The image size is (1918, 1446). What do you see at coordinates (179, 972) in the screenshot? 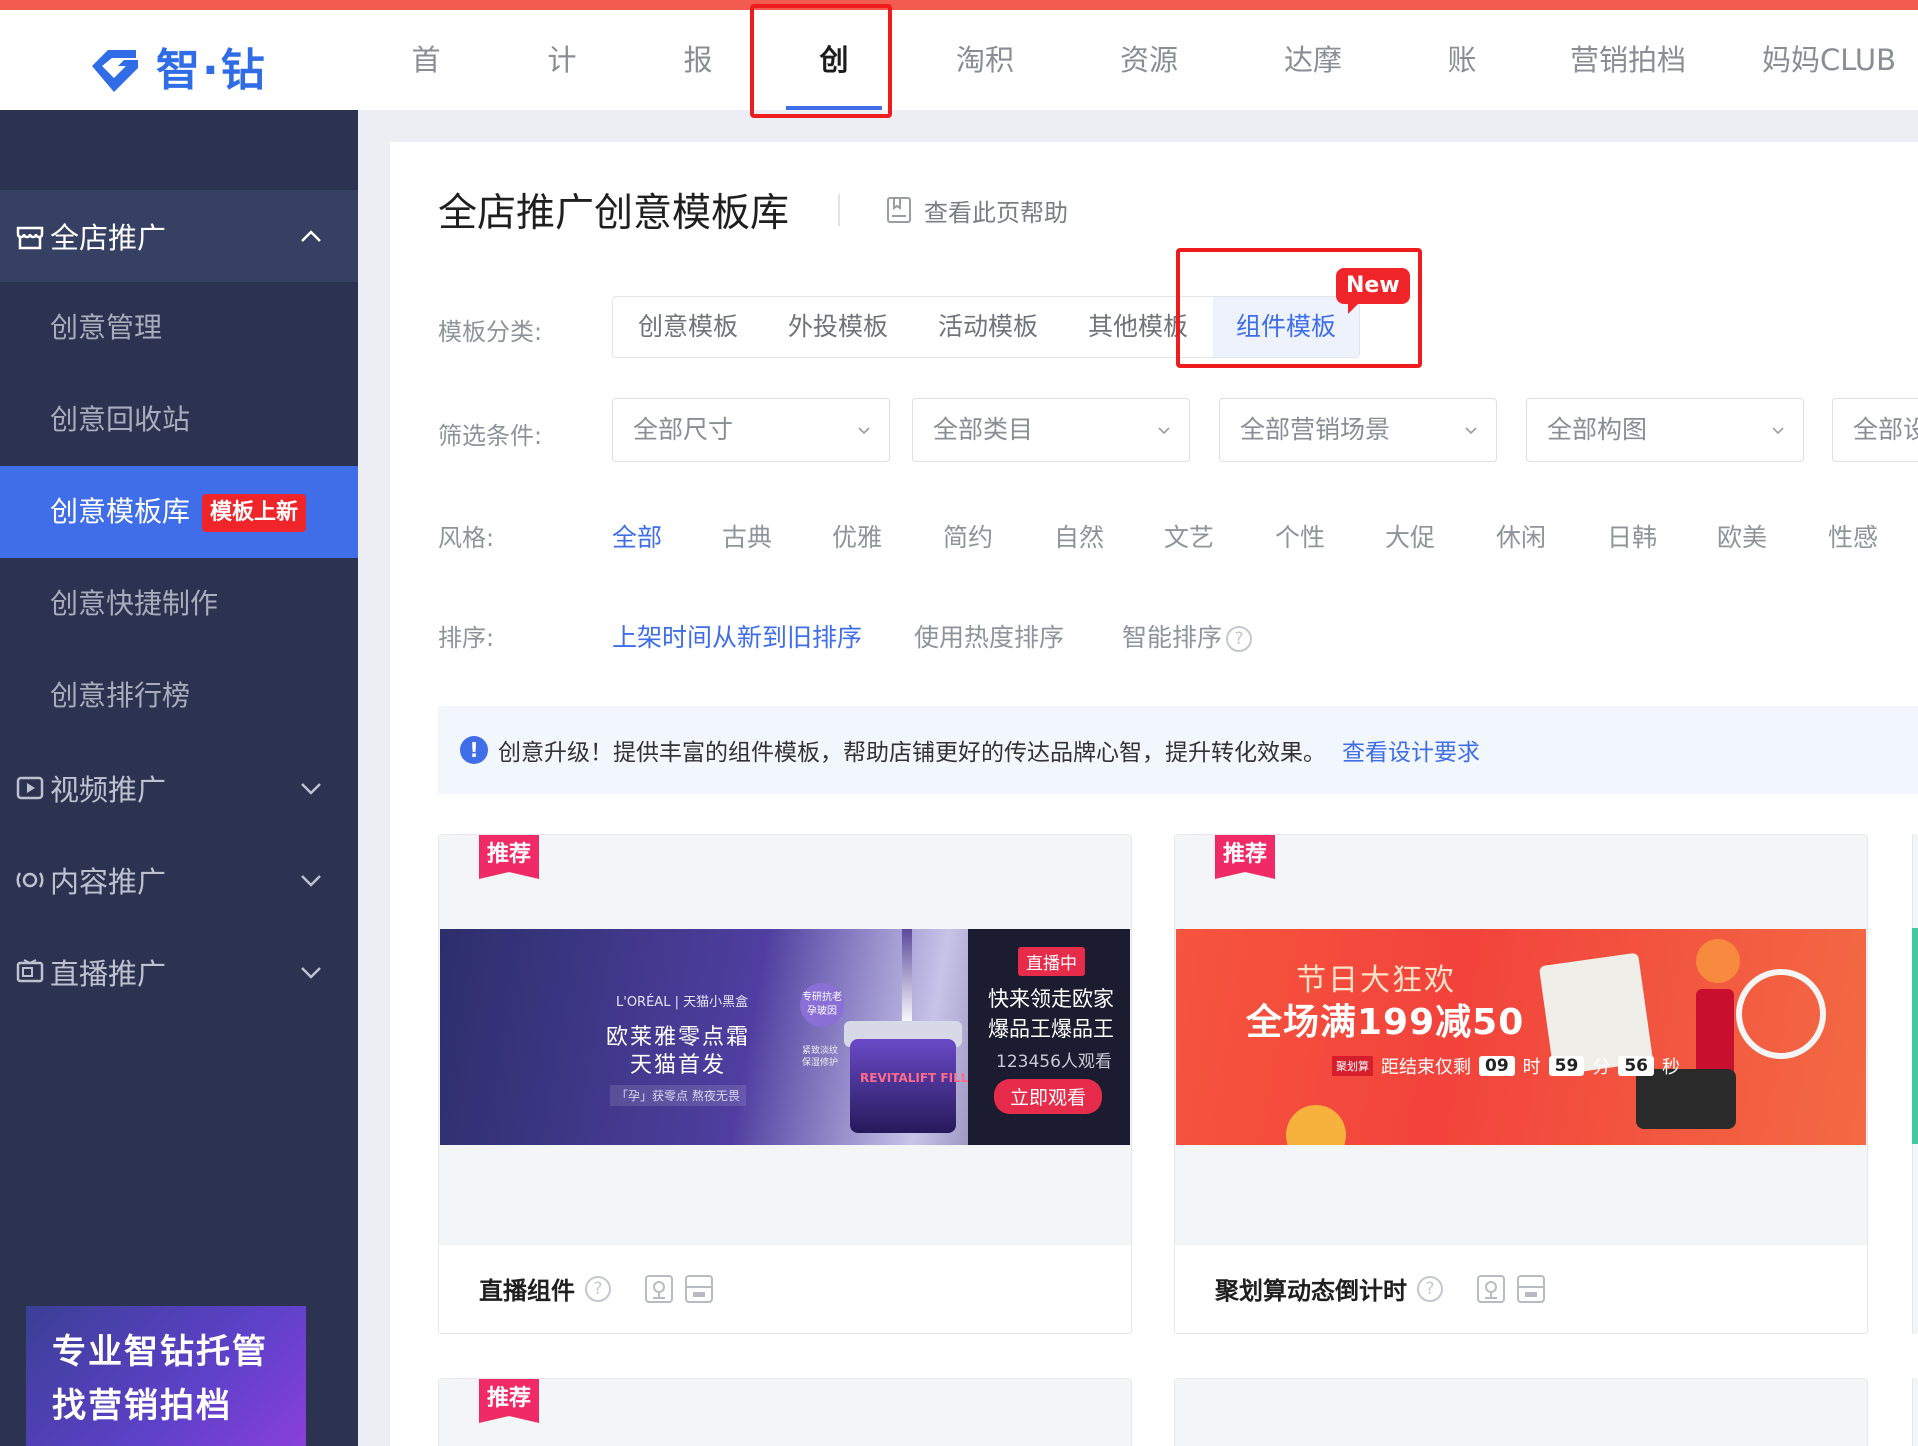
I see `sidebar-group-live: 直播推广` at bounding box center [179, 972].